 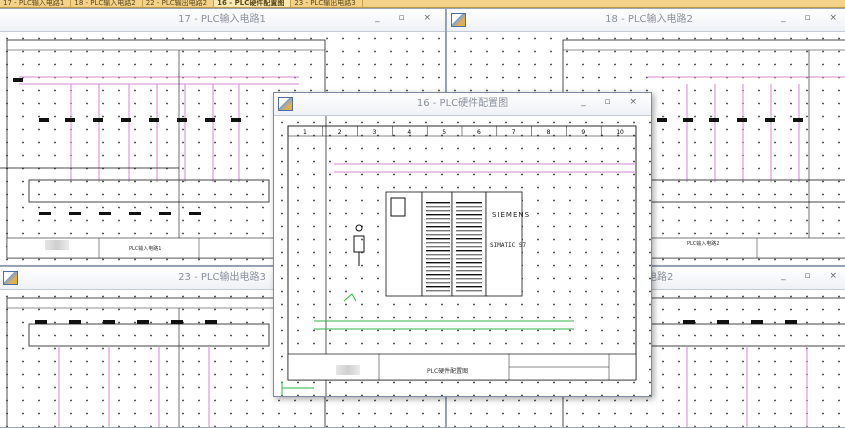 I want to click on sheet-title: PLC输入电路1, so click(x=145, y=249).